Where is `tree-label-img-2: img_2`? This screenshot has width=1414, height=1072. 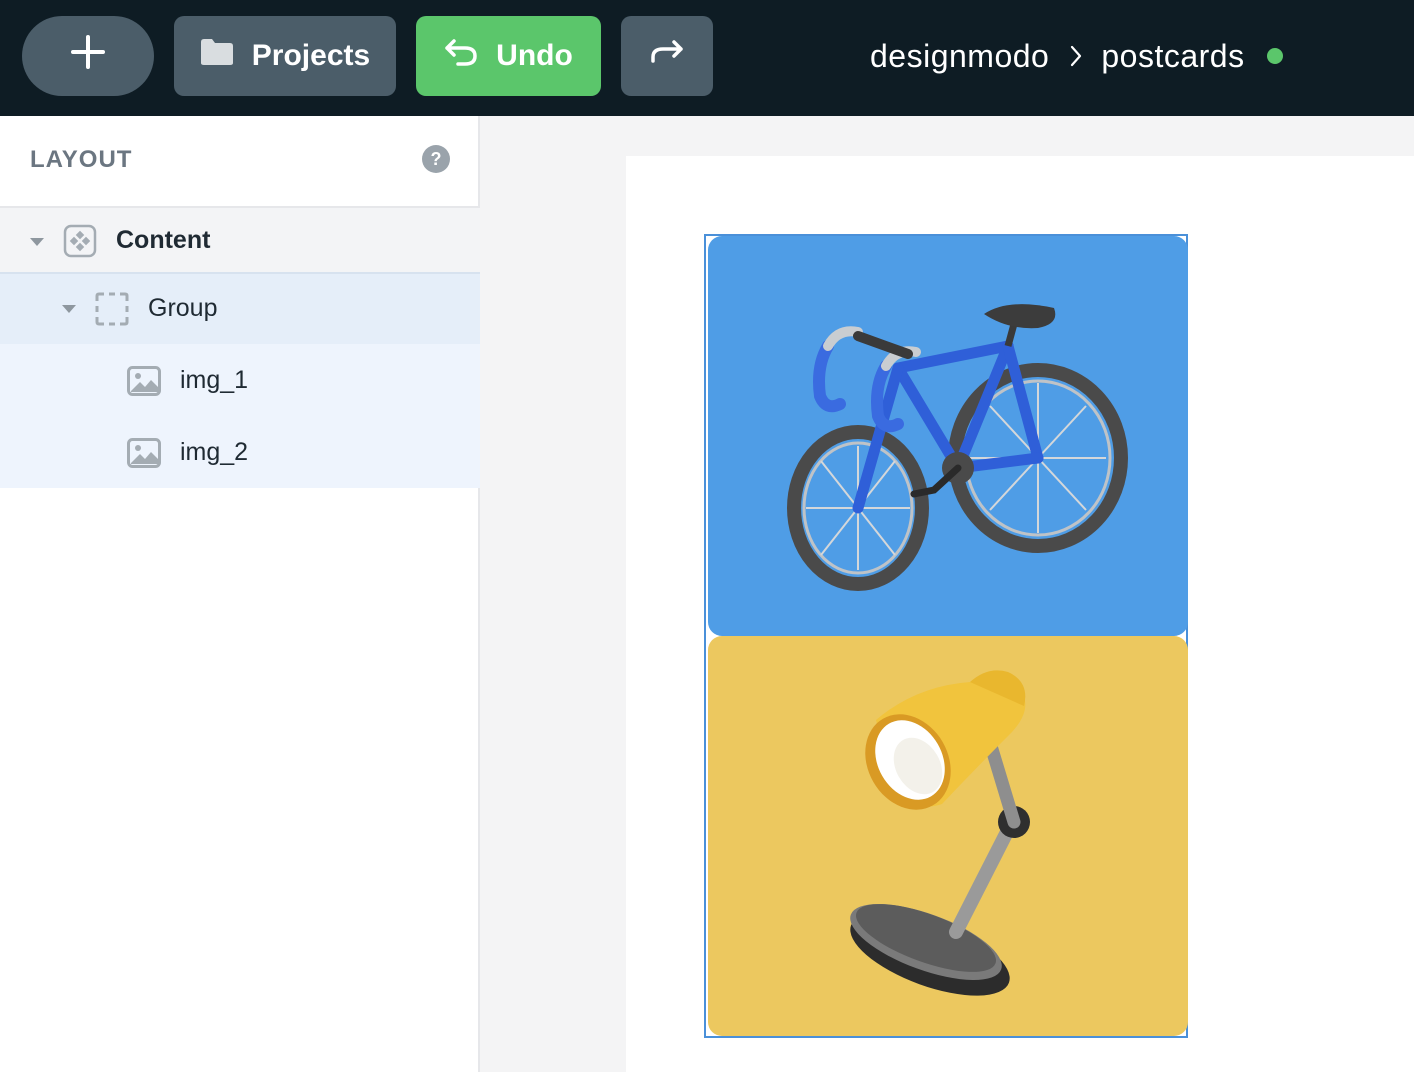
tree-label-img-2: img_2 is located at coordinates (214, 452).